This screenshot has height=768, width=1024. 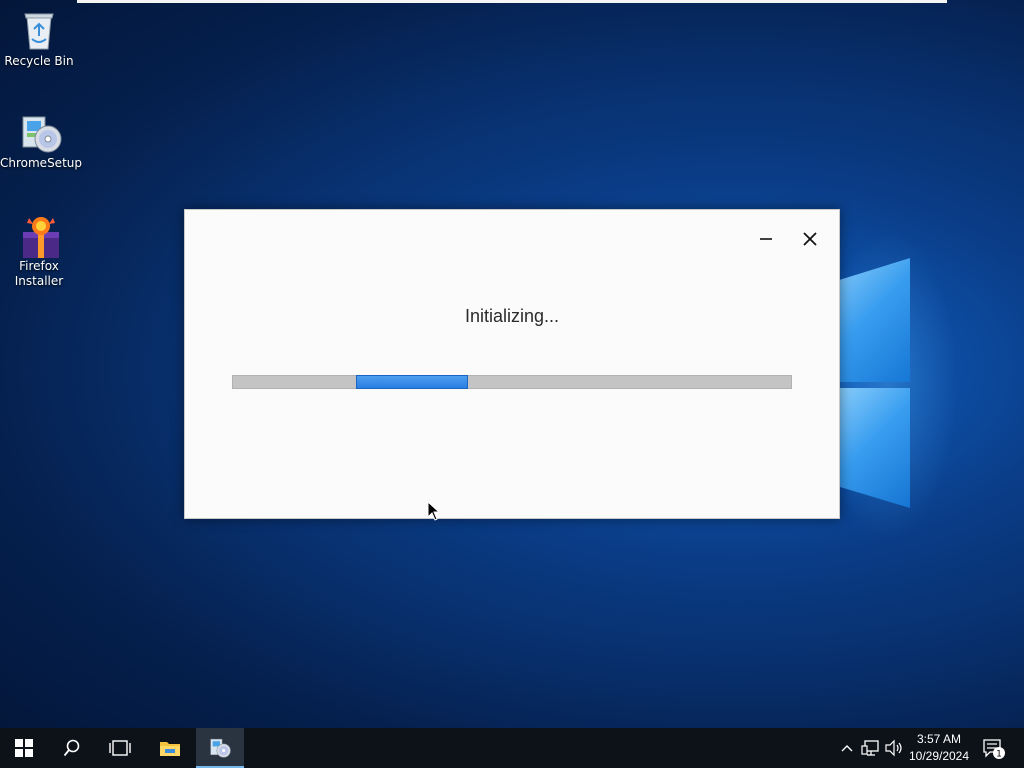 What do you see at coordinates (939, 756) in the screenshot?
I see `clock-date: 10/29/2024` at bounding box center [939, 756].